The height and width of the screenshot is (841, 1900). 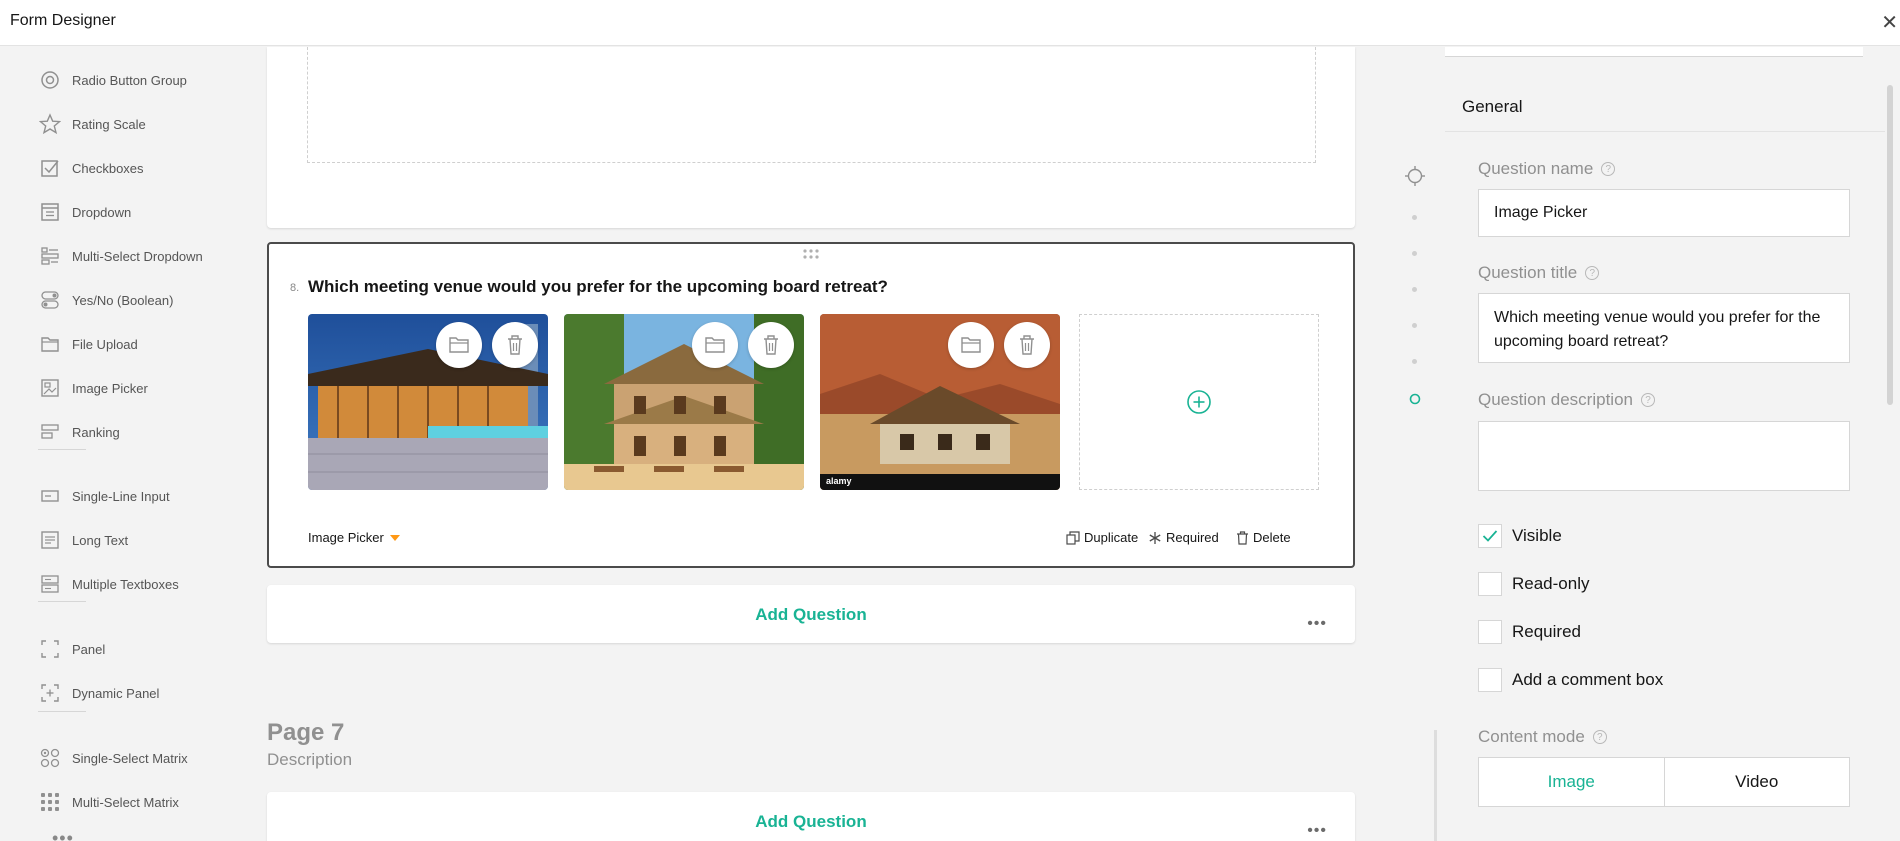 I want to click on toolbox-item-multi-select-matrix: Multi-Select Matrix, so click(x=108, y=802).